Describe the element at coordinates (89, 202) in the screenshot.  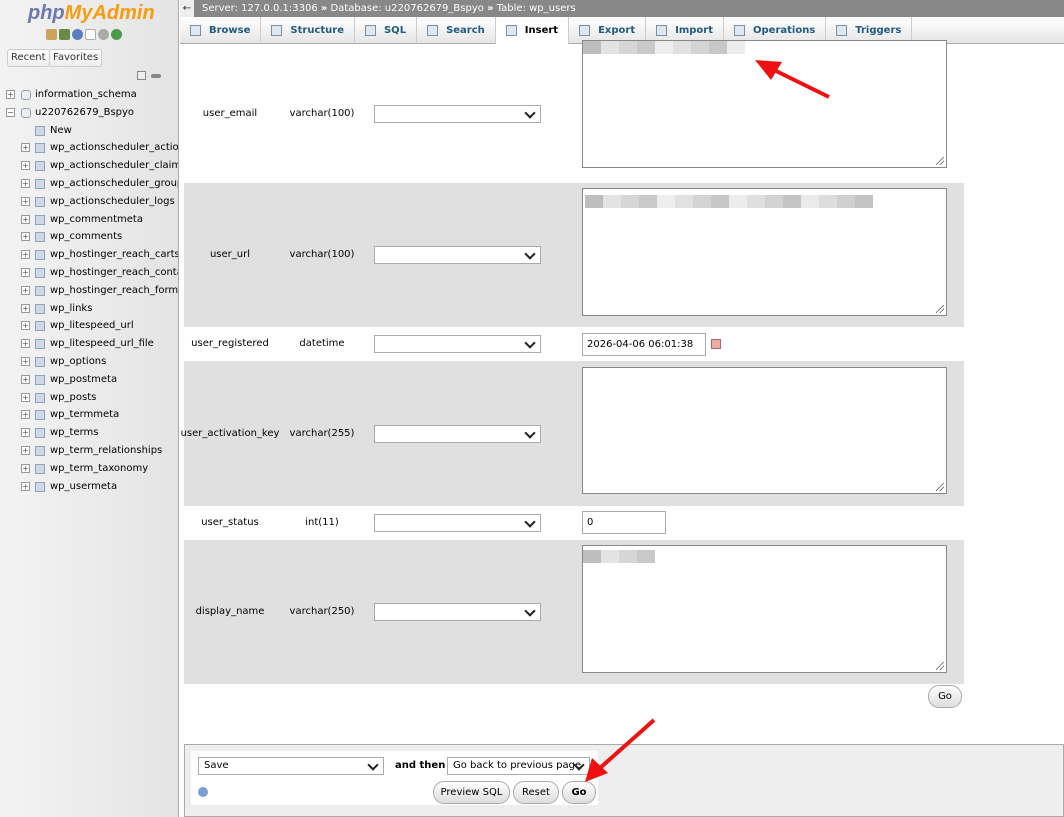
I see `tree-table-item: + wp_actionscheduler_logs` at that location.